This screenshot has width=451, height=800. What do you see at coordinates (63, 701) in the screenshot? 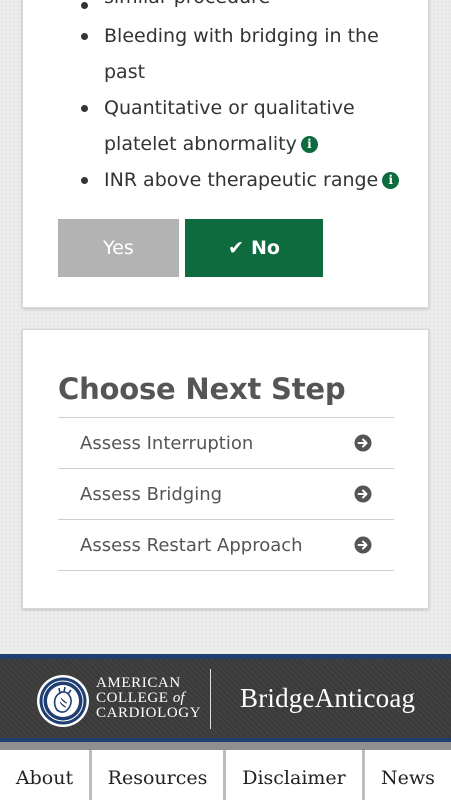
I see `acc-seal-logo` at bounding box center [63, 701].